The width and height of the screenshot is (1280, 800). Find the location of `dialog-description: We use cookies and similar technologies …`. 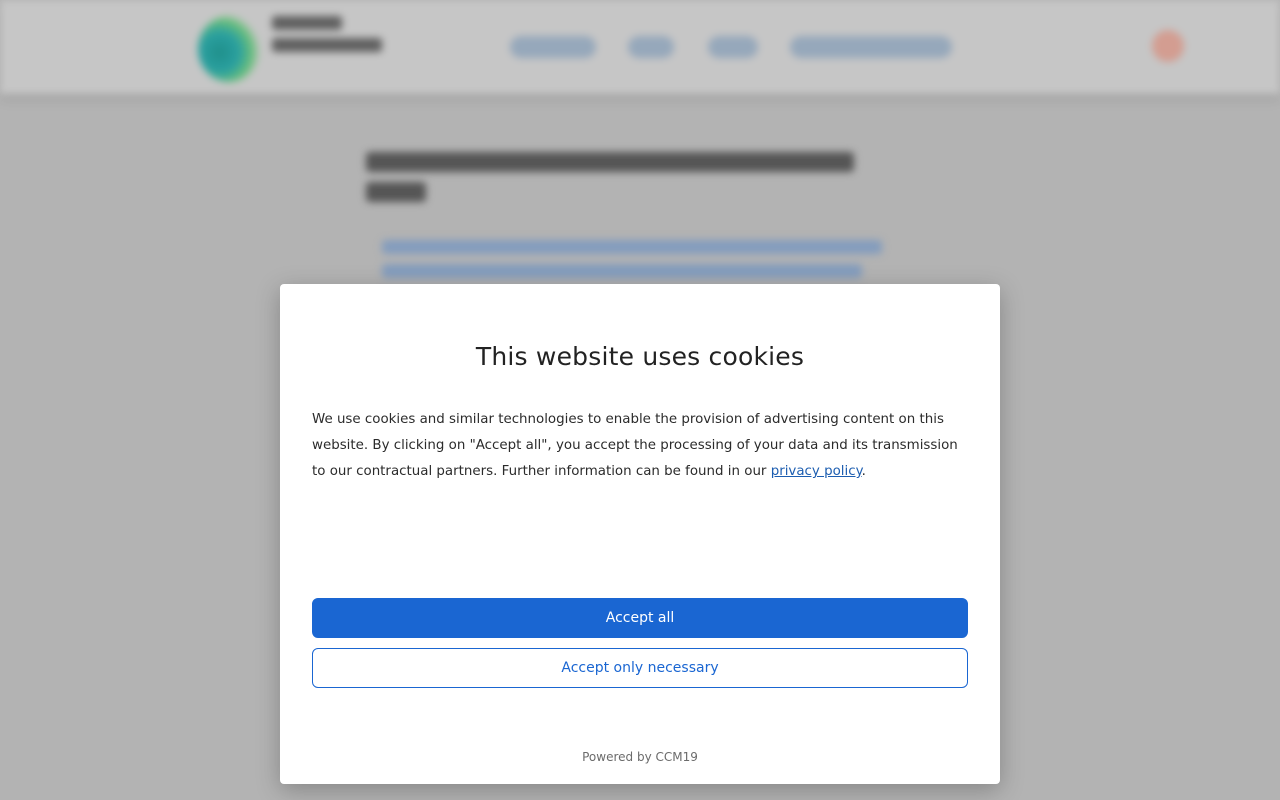

dialog-description: We use cookies and similar technologies … is located at coordinates (642, 446).